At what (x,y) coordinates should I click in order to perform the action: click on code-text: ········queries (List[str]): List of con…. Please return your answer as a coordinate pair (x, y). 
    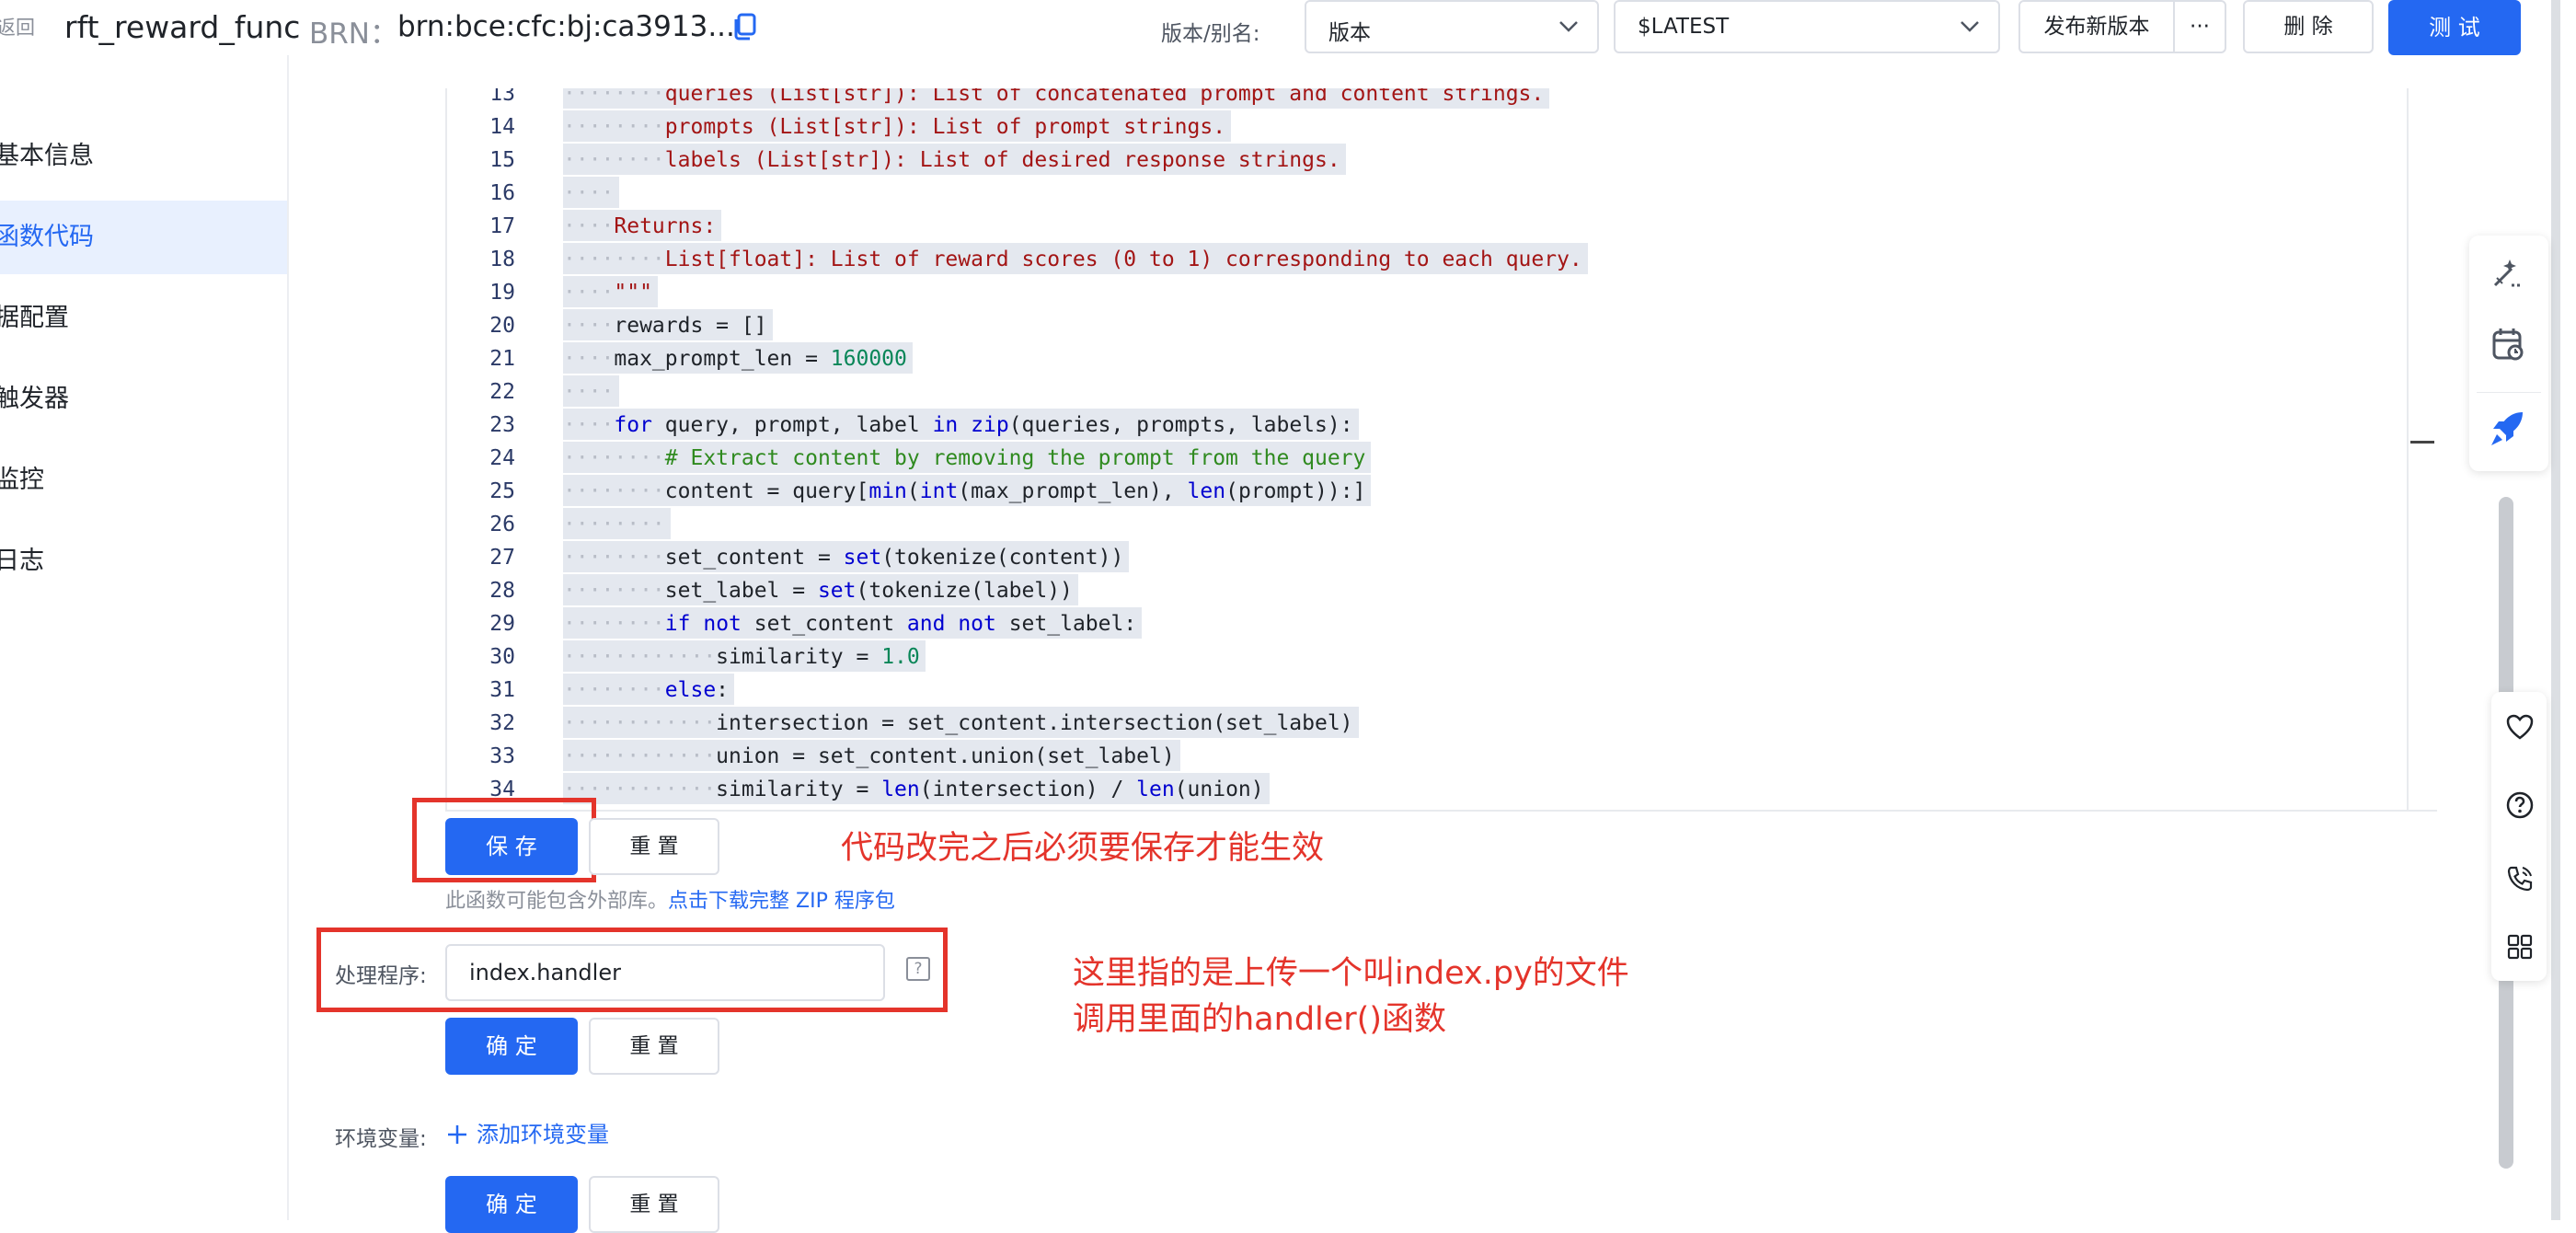
    Looking at the image, I should click on (1056, 99).